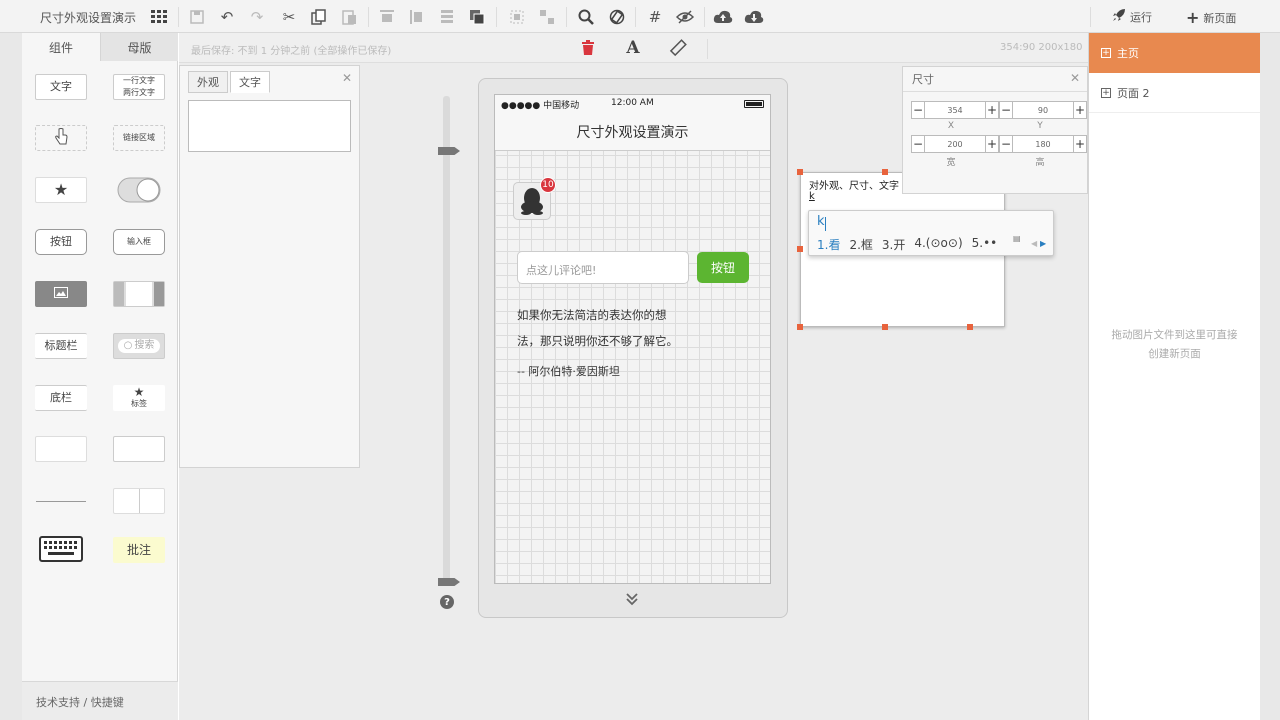 The image size is (1280, 720). I want to click on palette-divider, so click(61, 501).